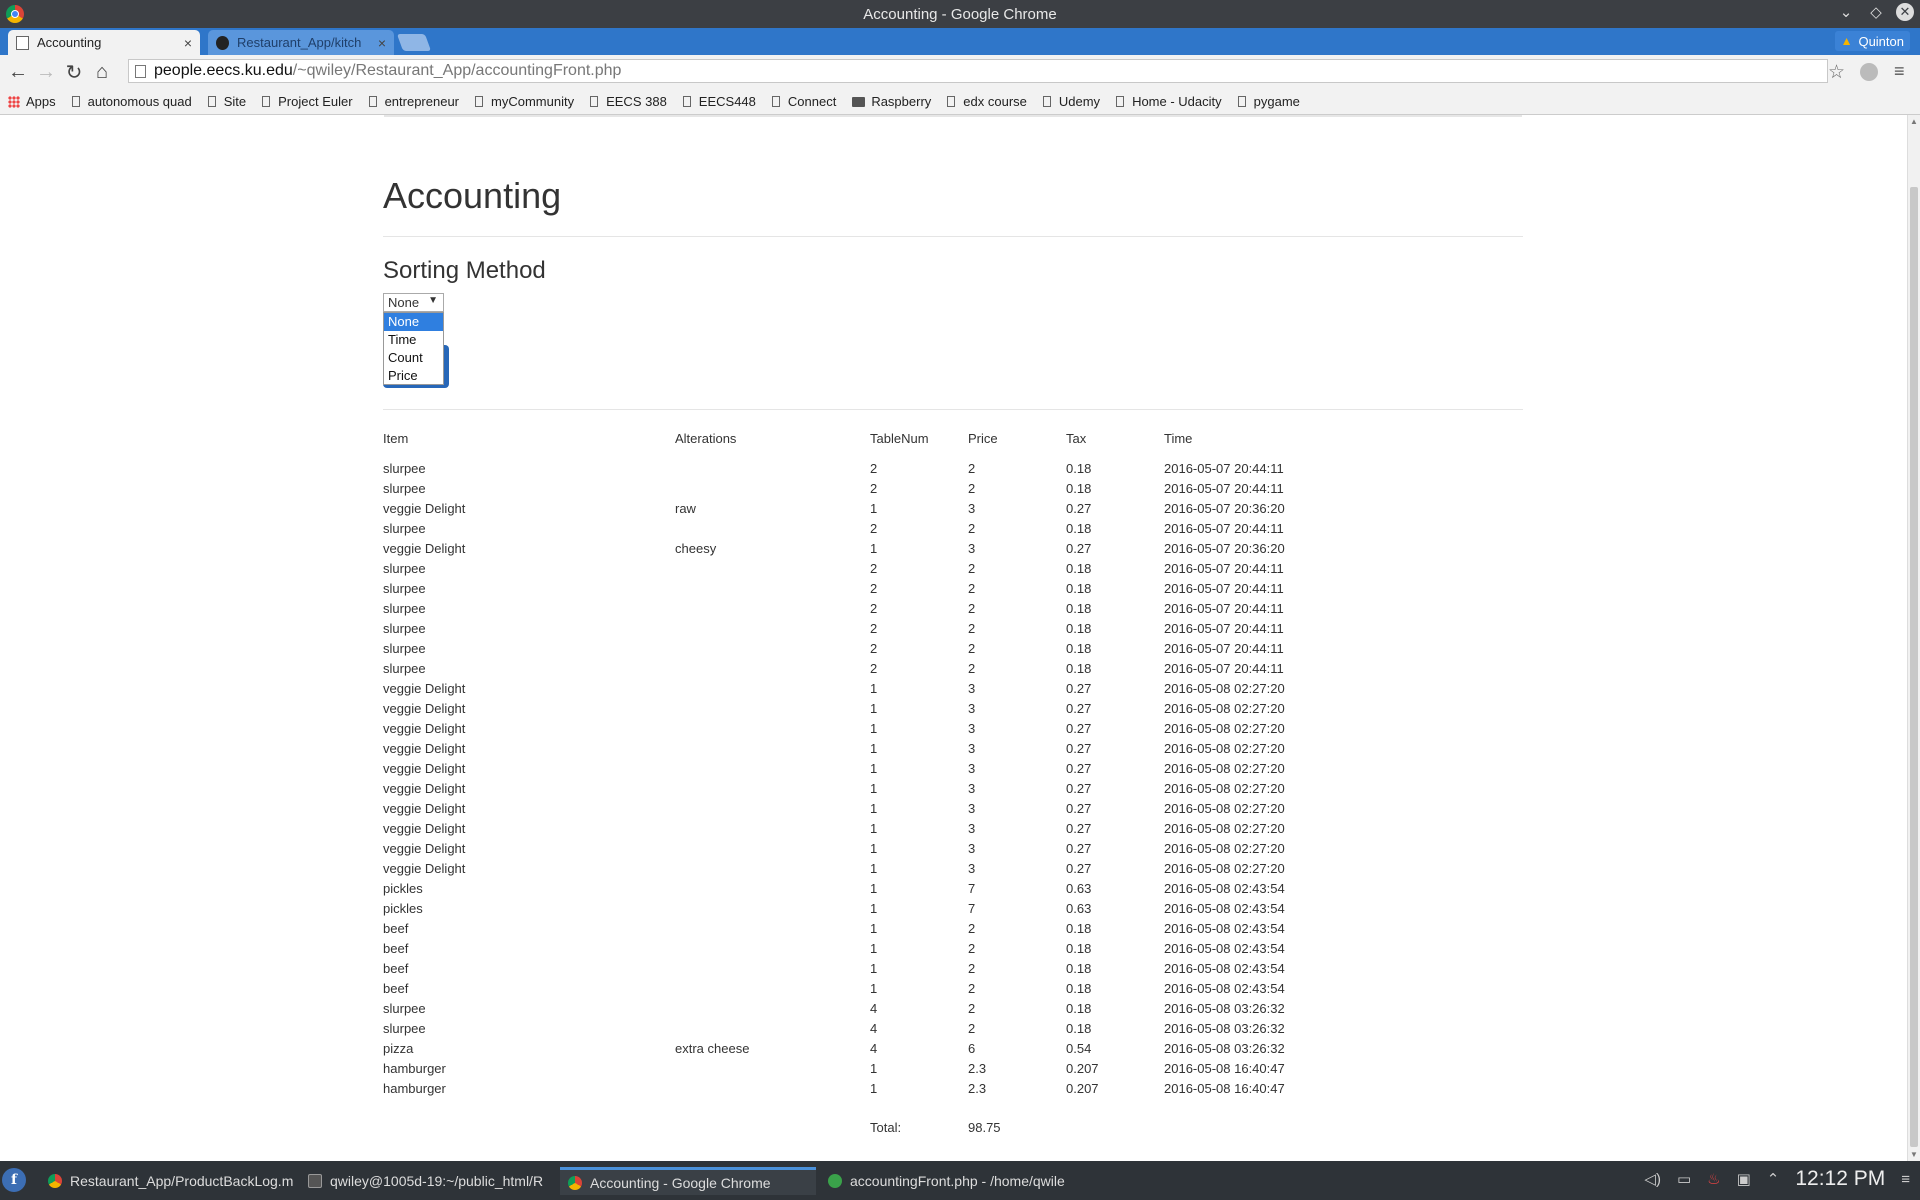  What do you see at coordinates (1268, 101) in the screenshot?
I see `bookmark-item: pygame` at bounding box center [1268, 101].